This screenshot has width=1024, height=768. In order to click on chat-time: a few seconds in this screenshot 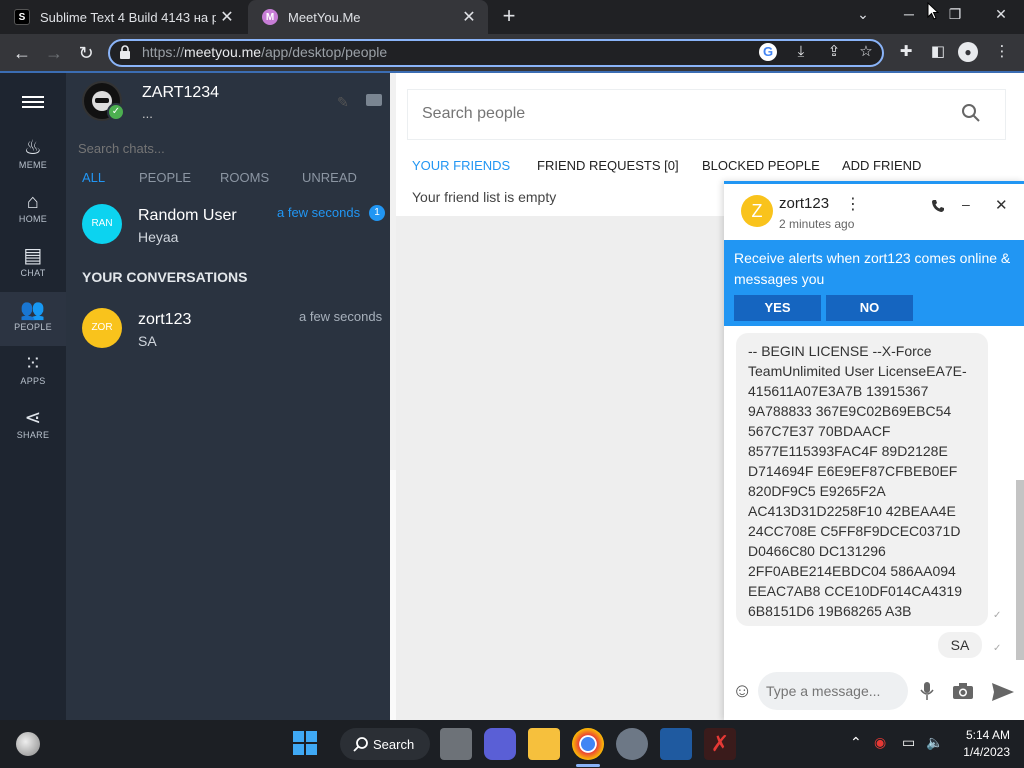, I will do `click(319, 212)`.